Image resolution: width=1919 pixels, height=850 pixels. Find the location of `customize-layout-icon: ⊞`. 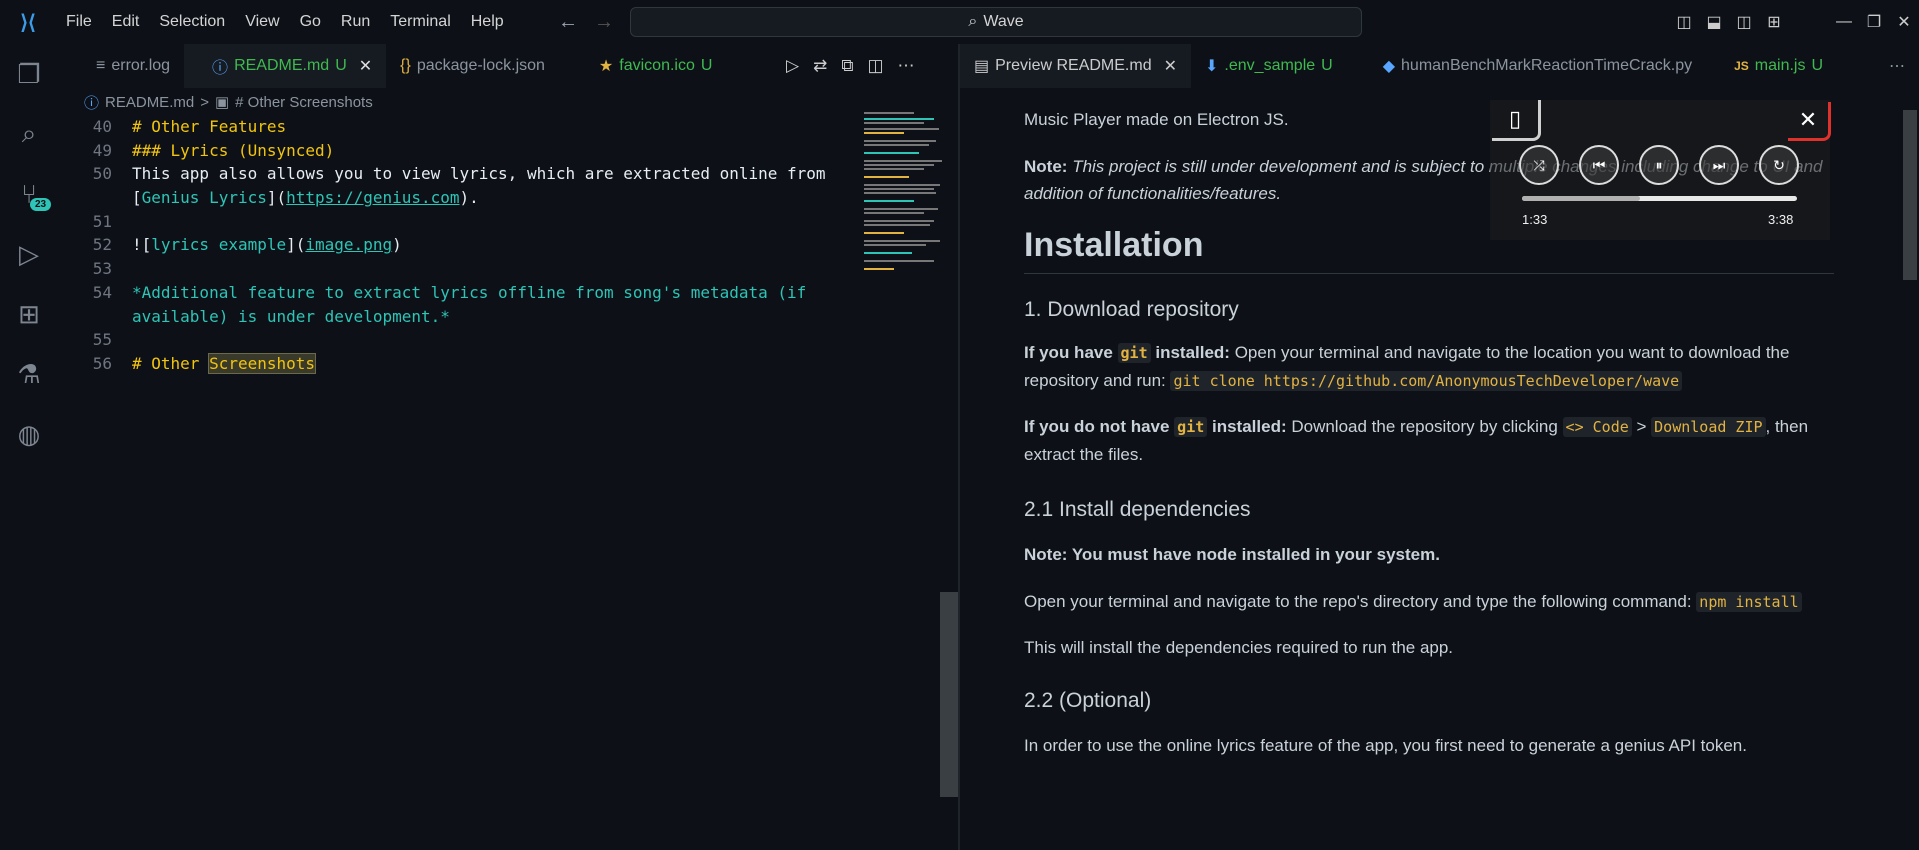

customize-layout-icon: ⊞ is located at coordinates (1774, 22).